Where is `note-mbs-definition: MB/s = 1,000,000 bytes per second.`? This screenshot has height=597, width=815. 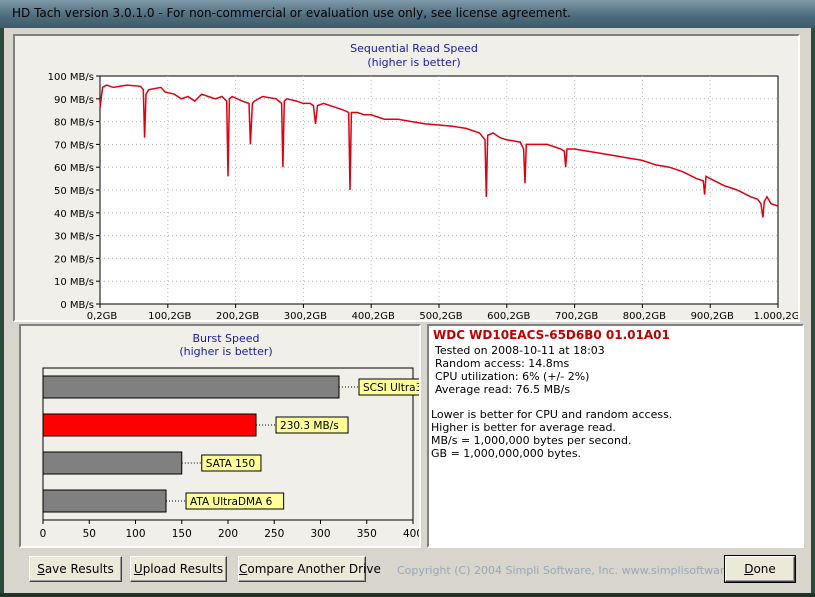
note-mbs-definition: MB/s = 1,000,000 bytes per second. is located at coordinates (531, 440).